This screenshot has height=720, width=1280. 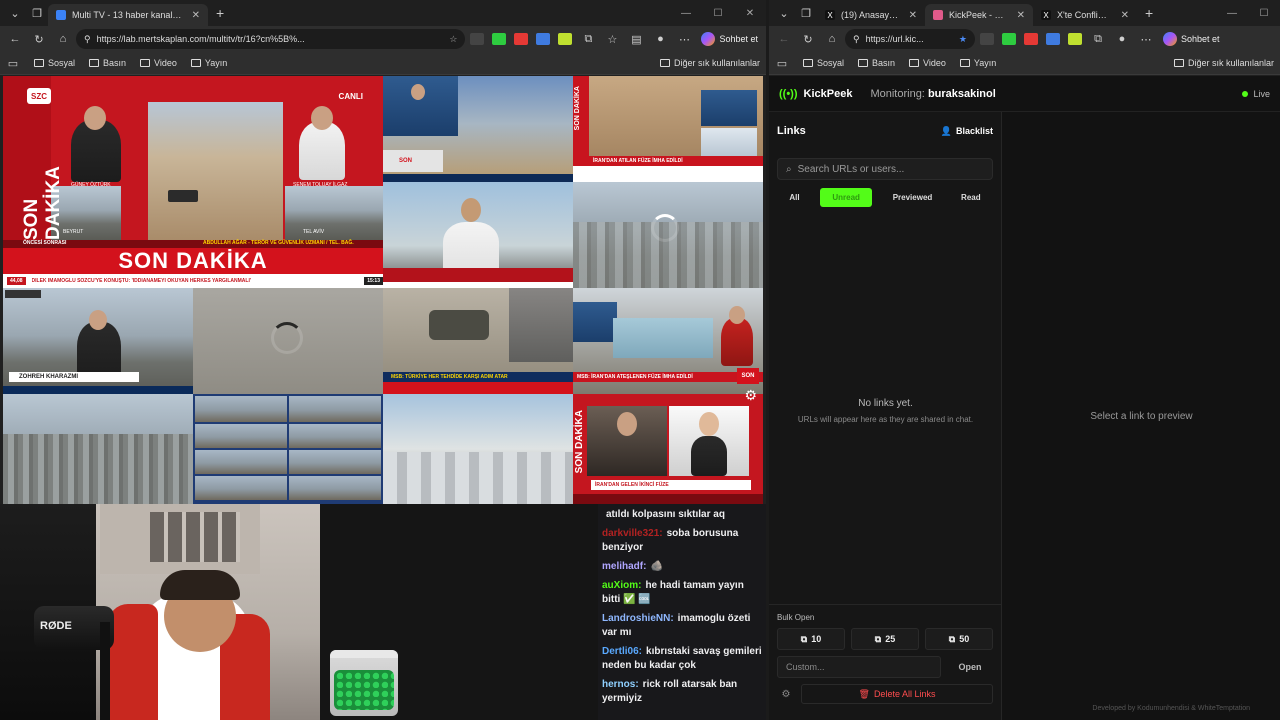 What do you see at coordinates (959, 639) in the screenshot?
I see `open-50-button: ⧉ 50` at bounding box center [959, 639].